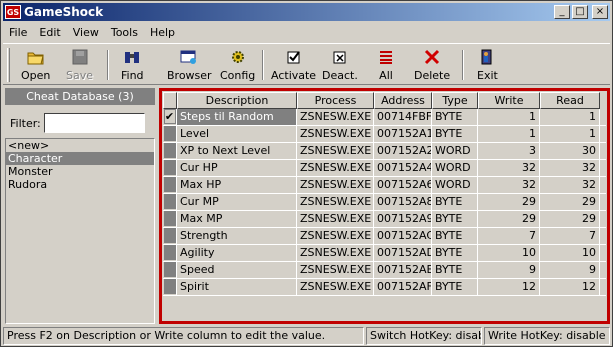 This screenshot has width=613, height=347. I want to click on menu-tools: Tools, so click(124, 32).